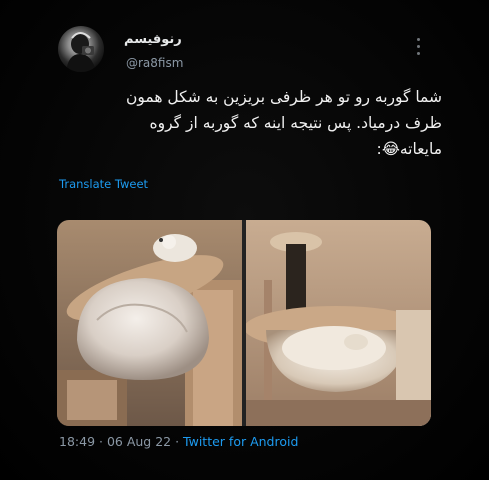 This screenshot has width=489, height=480. Describe the element at coordinates (248, 49) in the screenshot. I see `tweet-header: رنوفیسم @ra8fism` at that location.